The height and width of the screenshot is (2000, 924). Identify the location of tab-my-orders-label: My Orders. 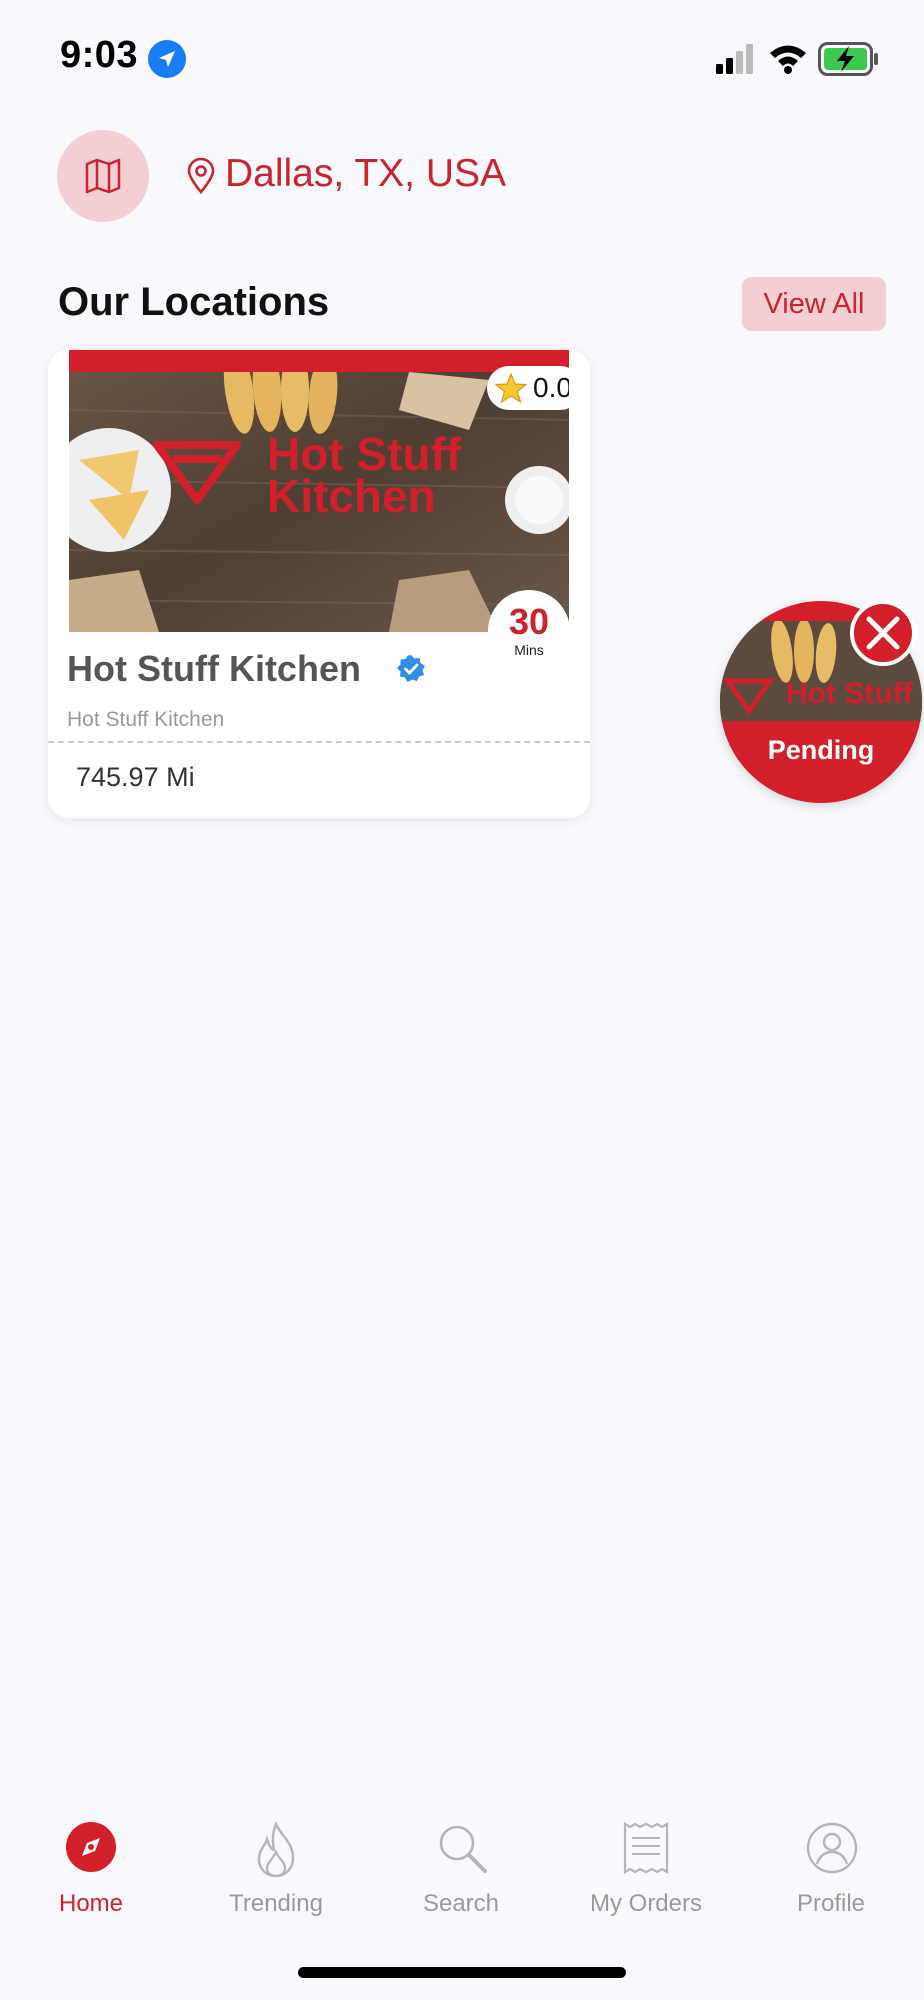
(645, 1903).